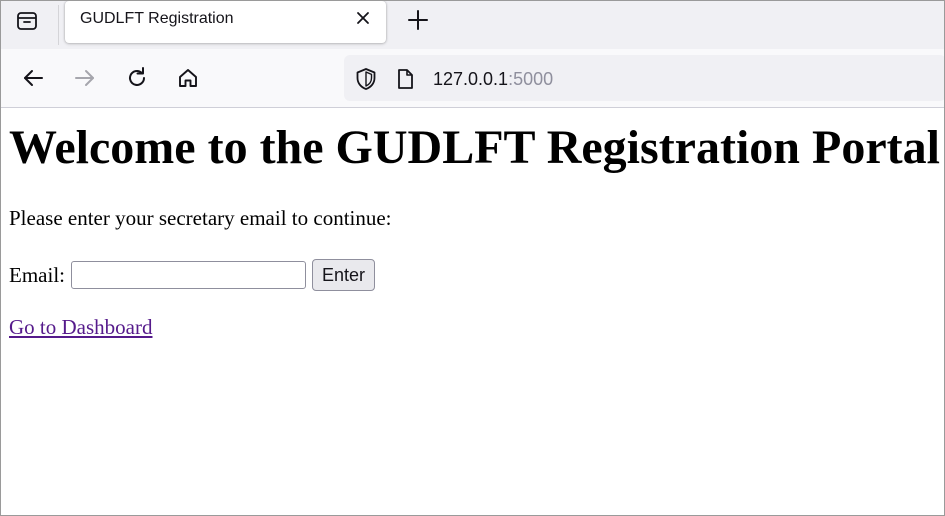  What do you see at coordinates (33, 78) in the screenshot?
I see `back-arrow-icon` at bounding box center [33, 78].